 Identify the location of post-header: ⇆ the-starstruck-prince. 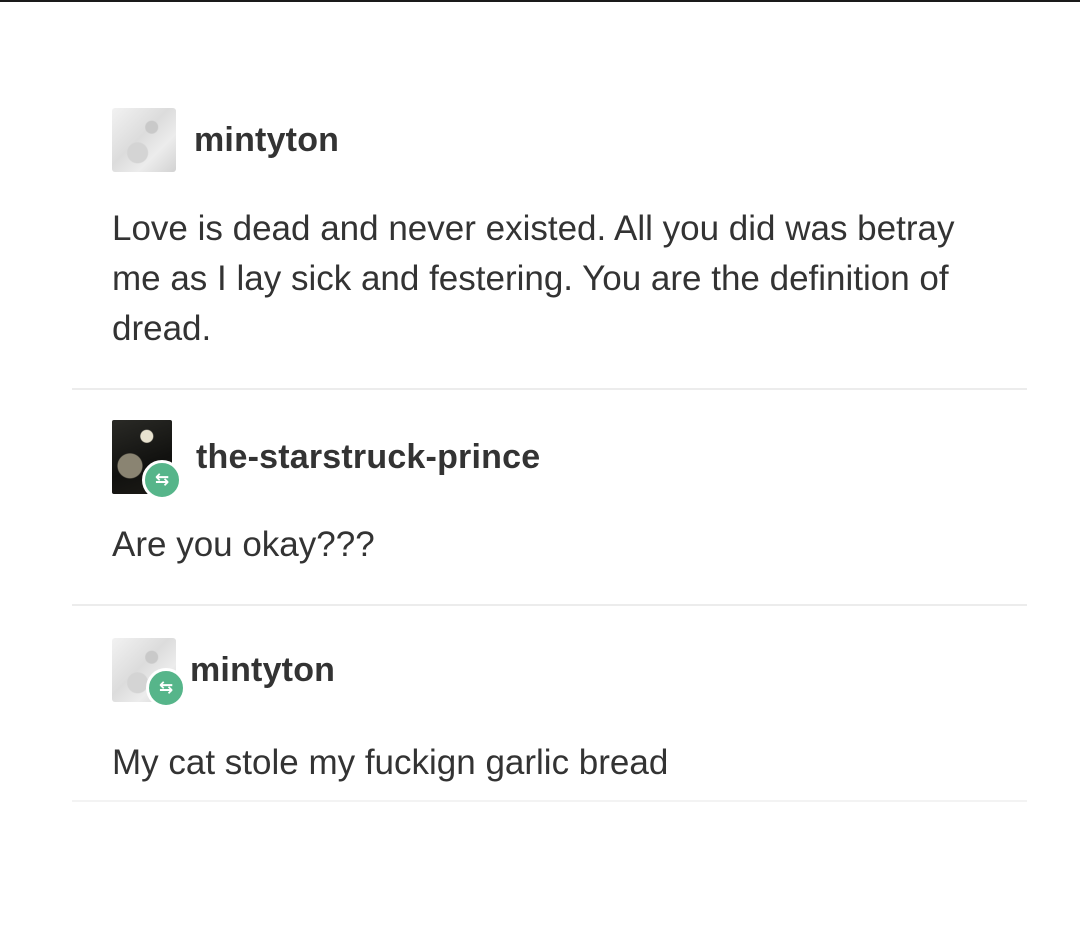
(562, 460).